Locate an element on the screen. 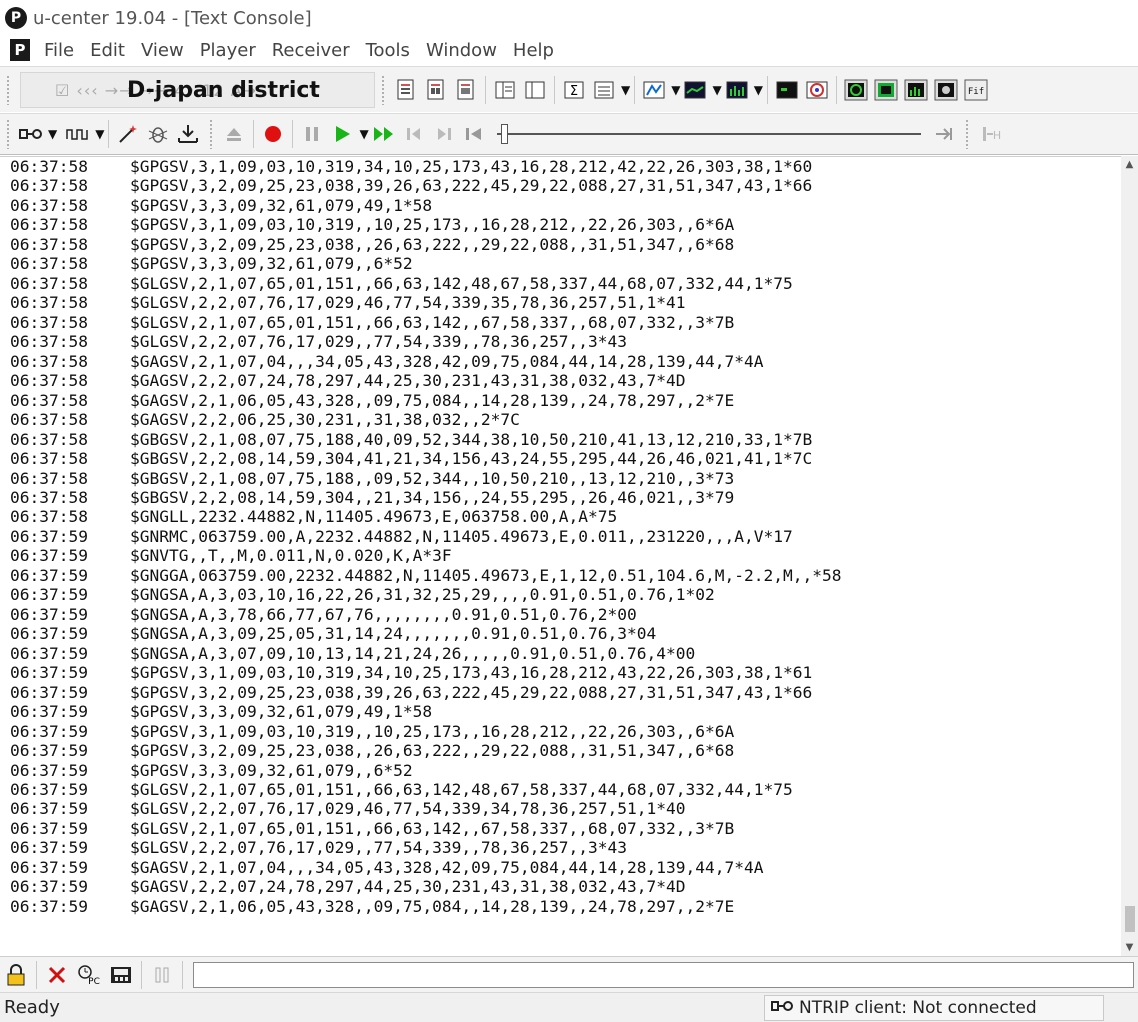 This screenshot has width=1138, height=1022. connection-icon is located at coordinates (31, 134).